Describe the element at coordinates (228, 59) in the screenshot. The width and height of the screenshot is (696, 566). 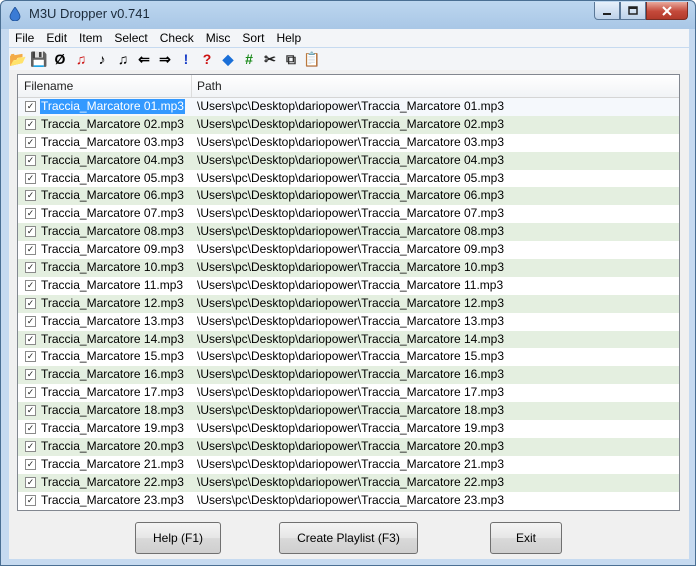
I see `diamond-button: ◆` at that location.